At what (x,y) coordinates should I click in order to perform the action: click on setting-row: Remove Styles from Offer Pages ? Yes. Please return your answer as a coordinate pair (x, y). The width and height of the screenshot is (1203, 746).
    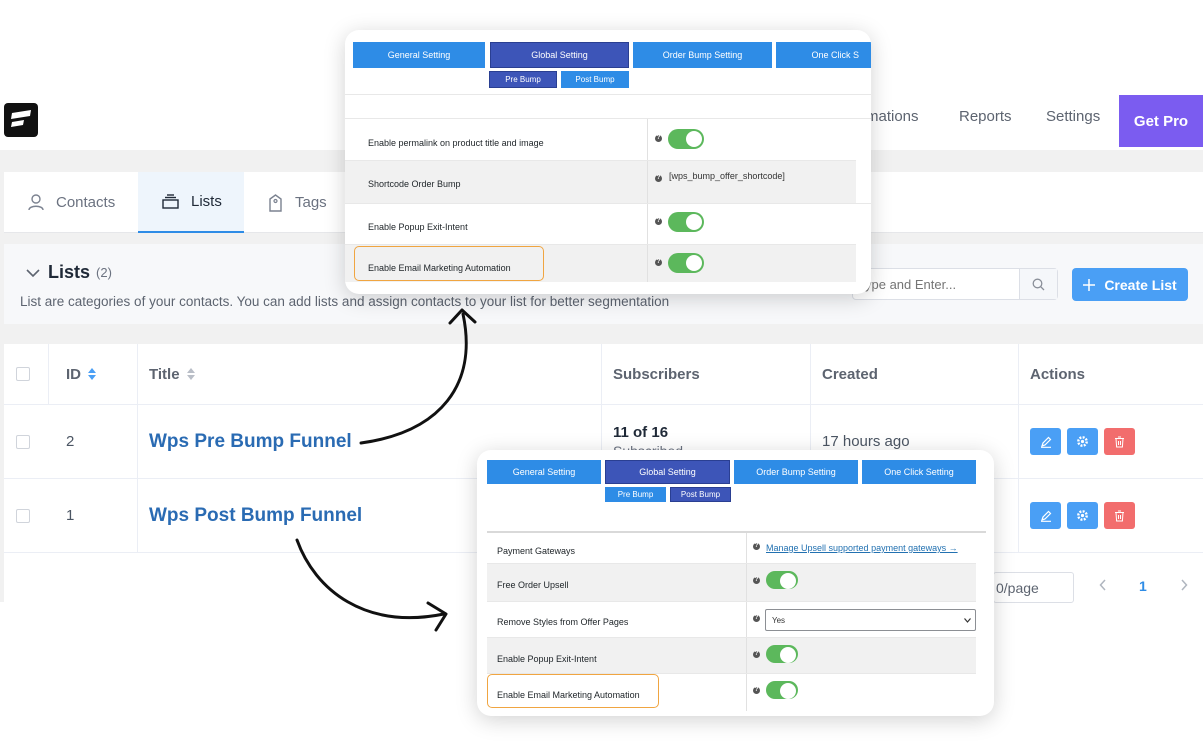
    Looking at the image, I should click on (731, 619).